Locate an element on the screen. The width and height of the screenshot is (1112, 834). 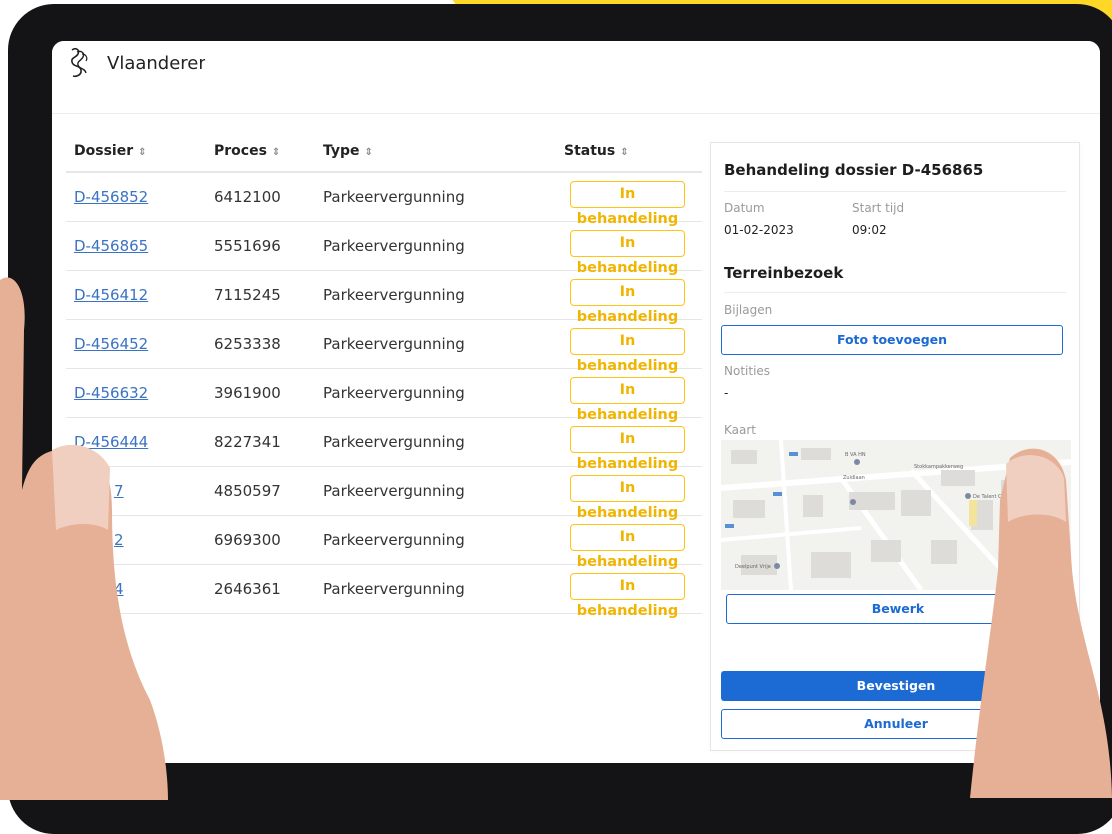
dossier-link: D-456452 is located at coordinates (111, 344).